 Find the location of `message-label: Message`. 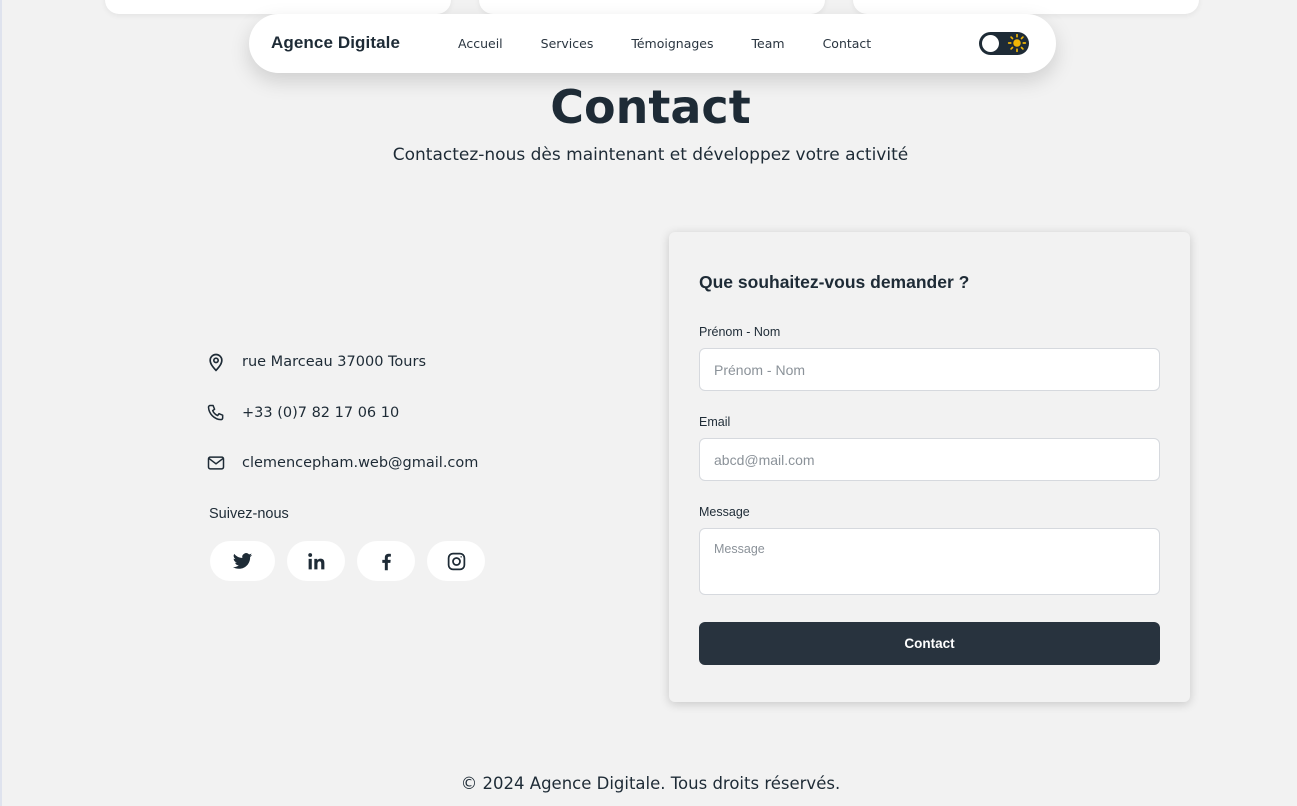

message-label: Message is located at coordinates (724, 512).